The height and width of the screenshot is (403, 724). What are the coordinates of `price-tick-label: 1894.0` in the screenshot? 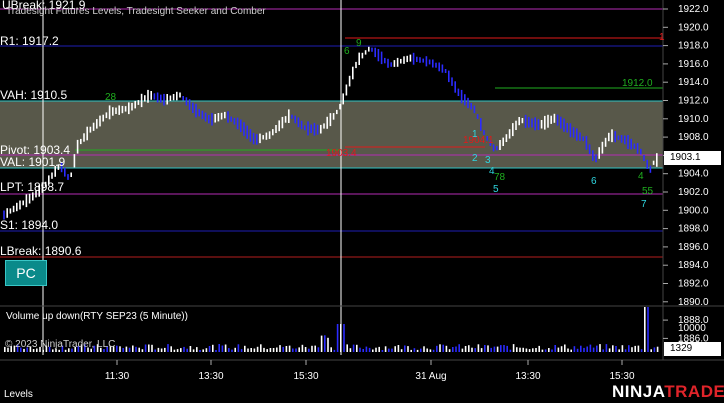 It's located at (693, 265).